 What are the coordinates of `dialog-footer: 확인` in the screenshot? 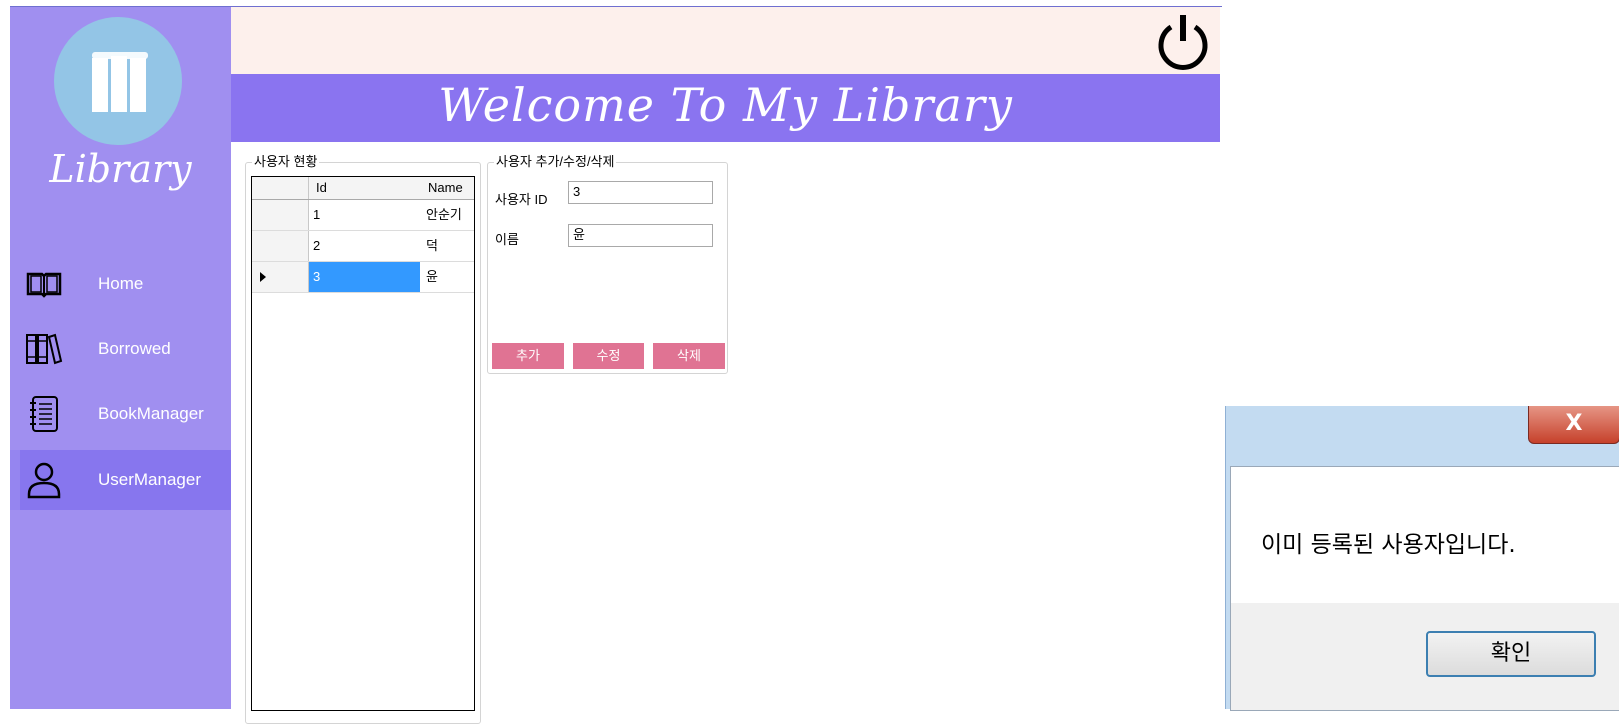 It's located at (1425, 656).